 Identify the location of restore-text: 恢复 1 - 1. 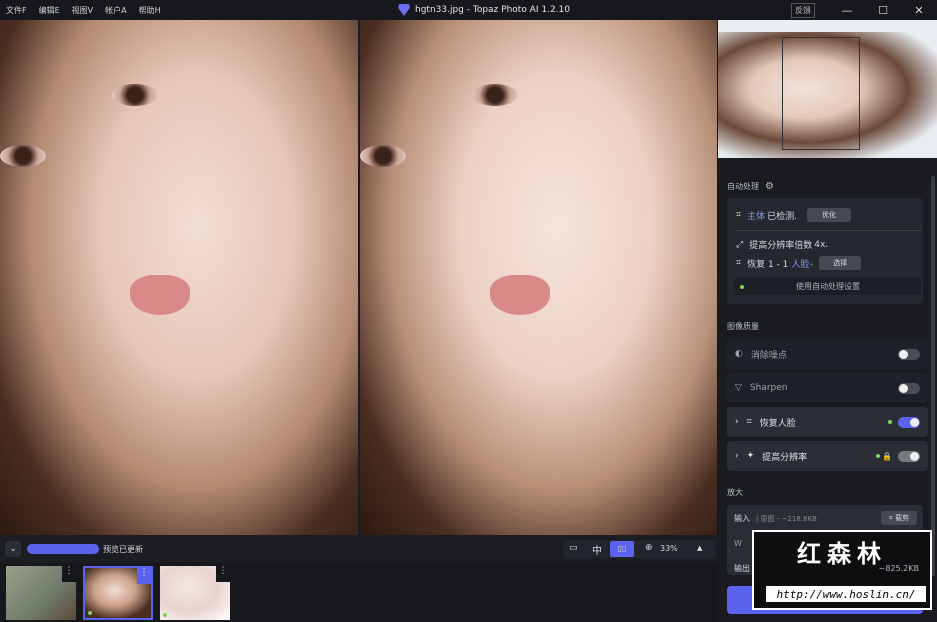
(768, 264).